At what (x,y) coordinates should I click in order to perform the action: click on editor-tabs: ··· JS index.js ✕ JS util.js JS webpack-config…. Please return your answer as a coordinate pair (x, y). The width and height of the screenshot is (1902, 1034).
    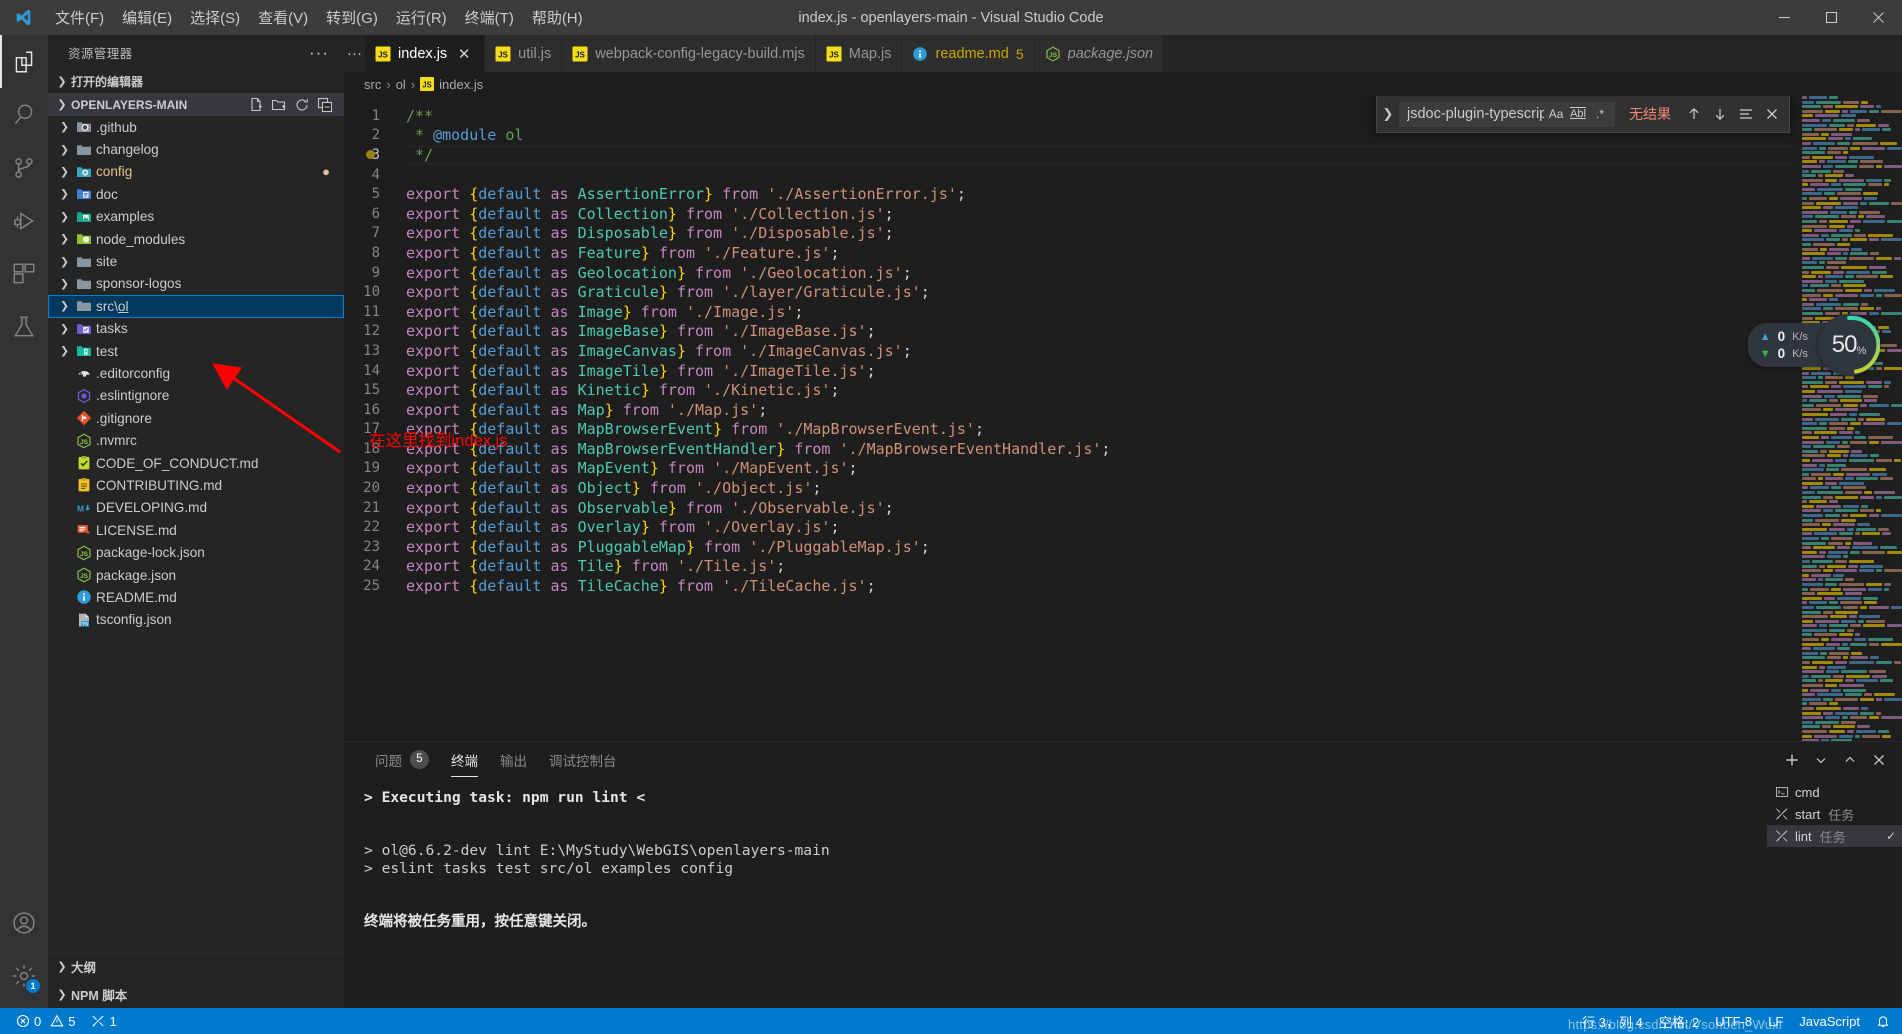
    Looking at the image, I should click on (1123, 53).